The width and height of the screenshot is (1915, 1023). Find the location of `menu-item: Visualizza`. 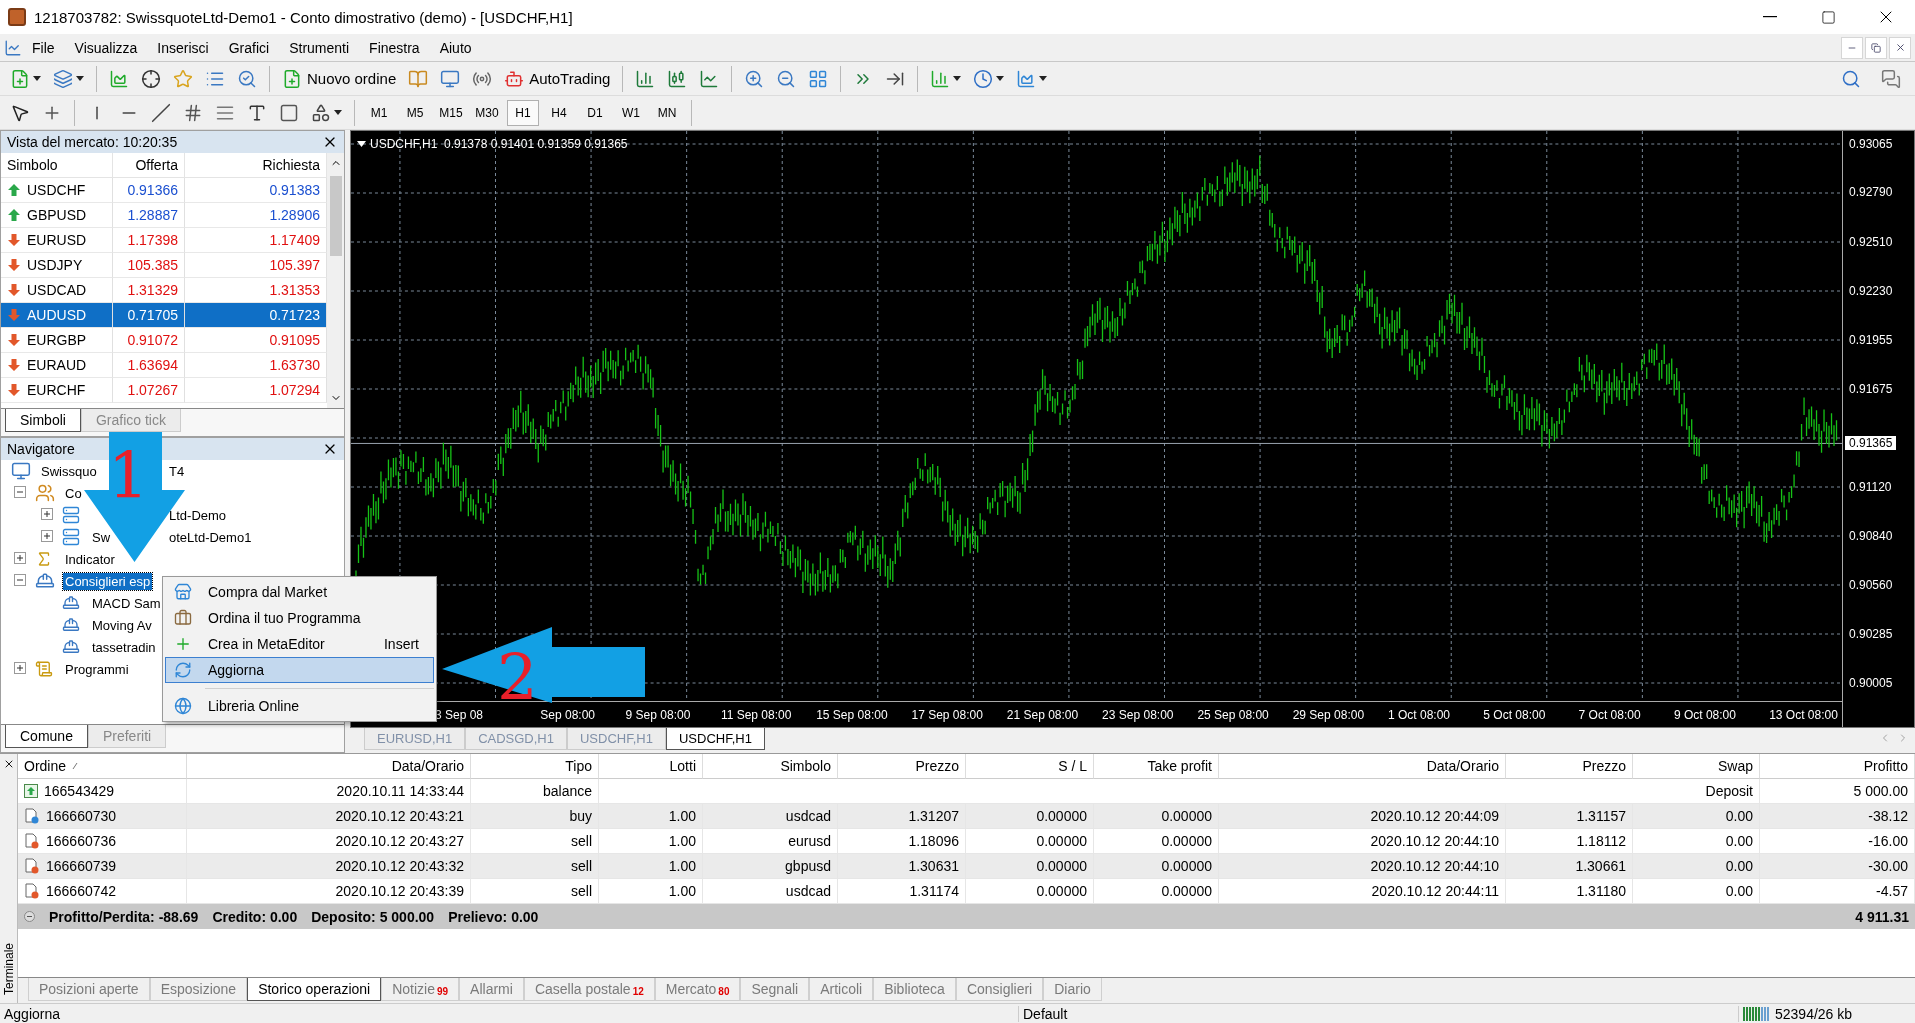

menu-item: Visualizza is located at coordinates (106, 47).